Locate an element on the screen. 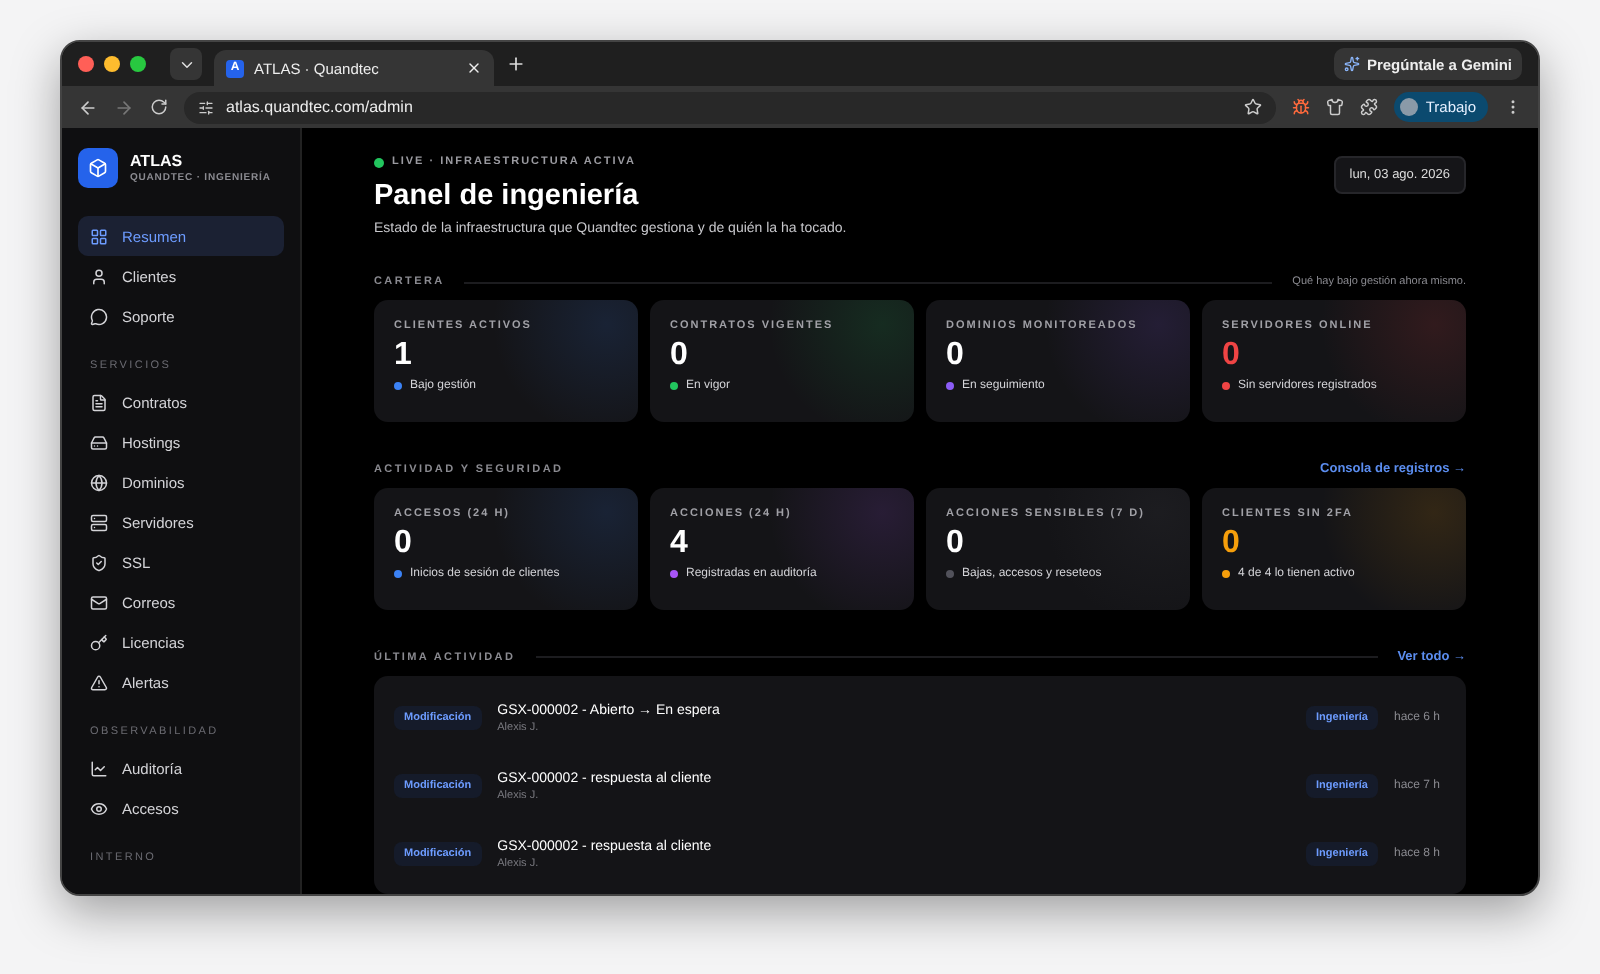  tab-list-button is located at coordinates (186, 64).